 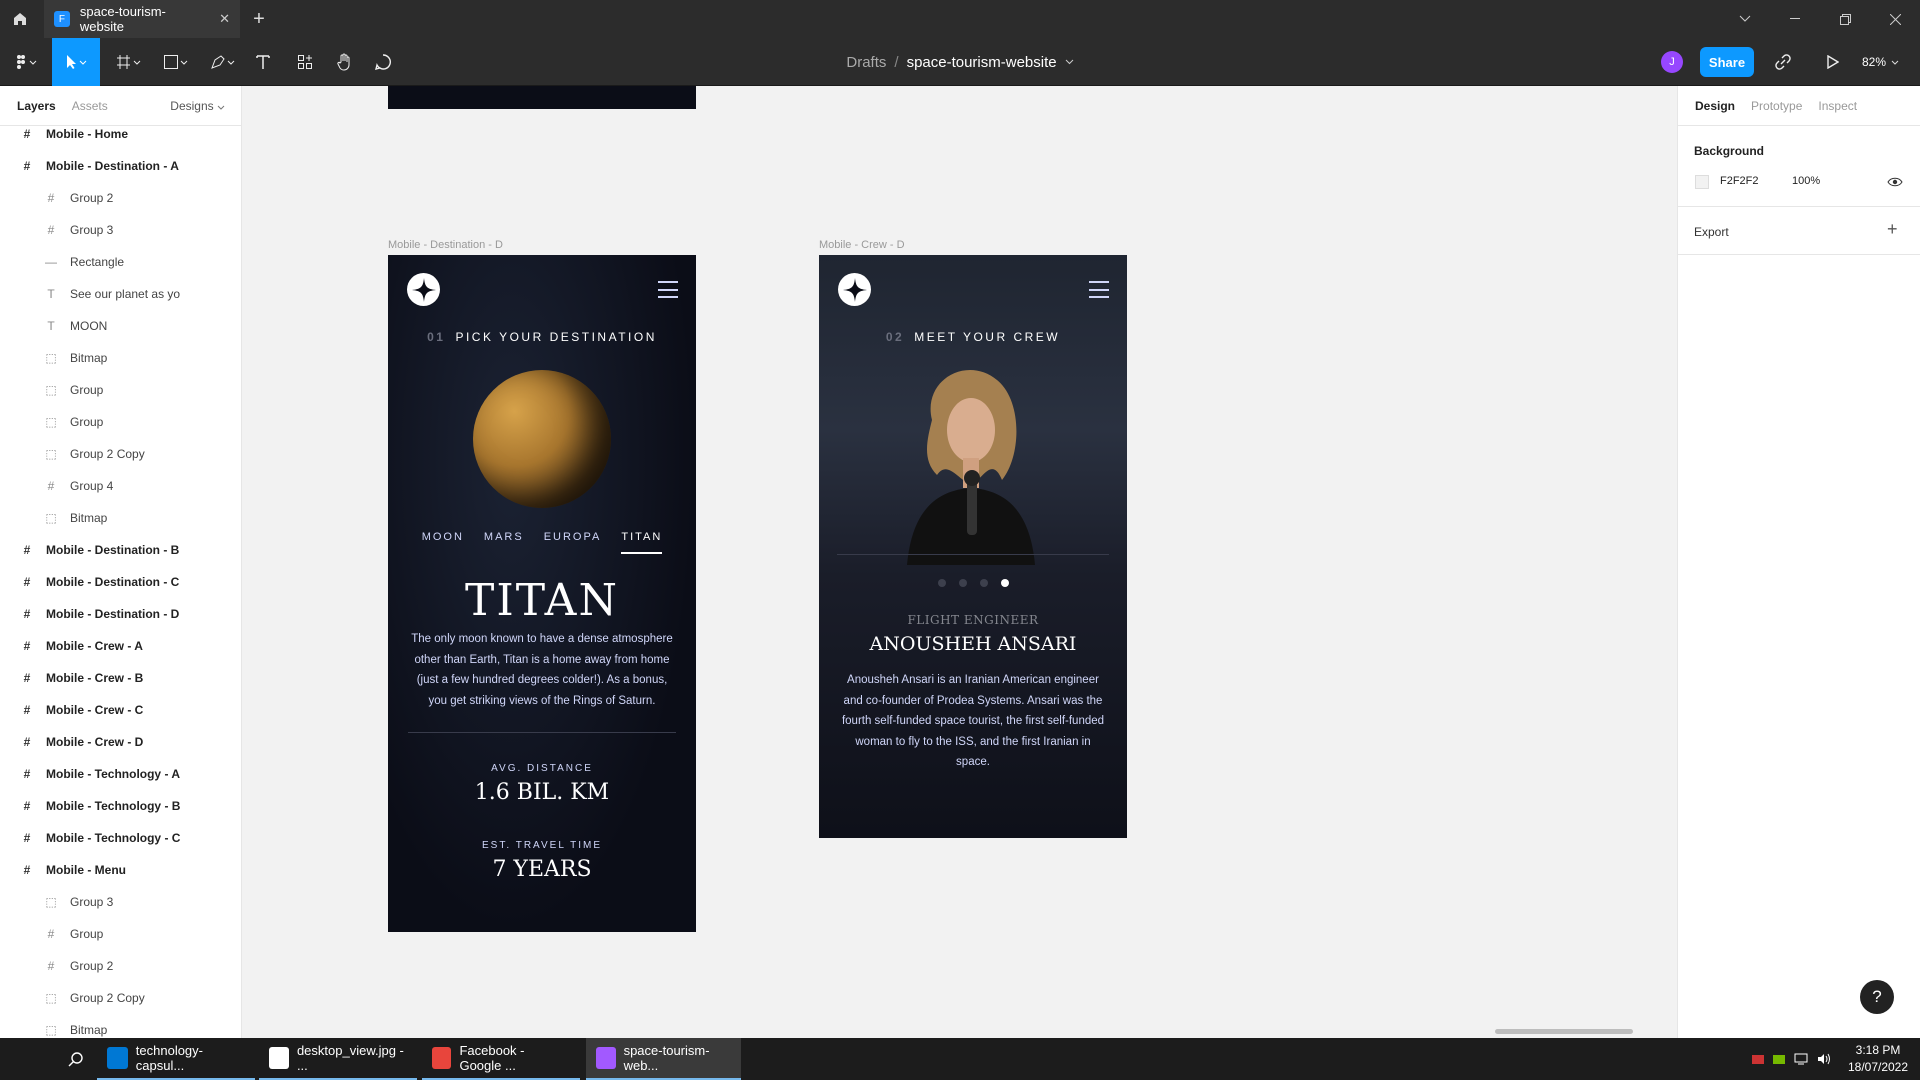 What do you see at coordinates (542, 97) in the screenshot?
I see `frame-mobile-home-partial` at bounding box center [542, 97].